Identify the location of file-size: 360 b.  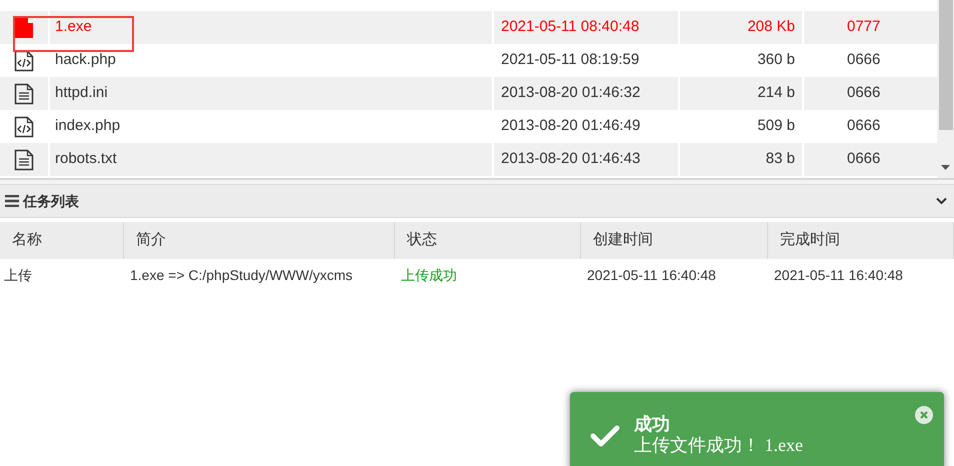
(776, 60).